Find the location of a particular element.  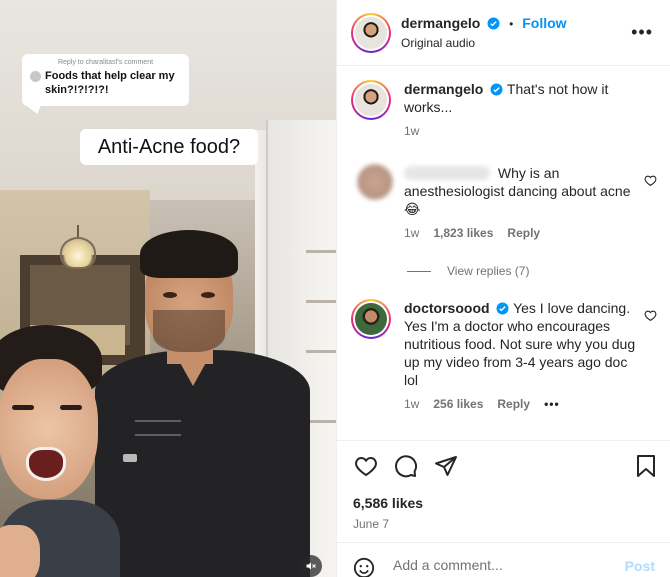

caption-avatar is located at coordinates (371, 100).